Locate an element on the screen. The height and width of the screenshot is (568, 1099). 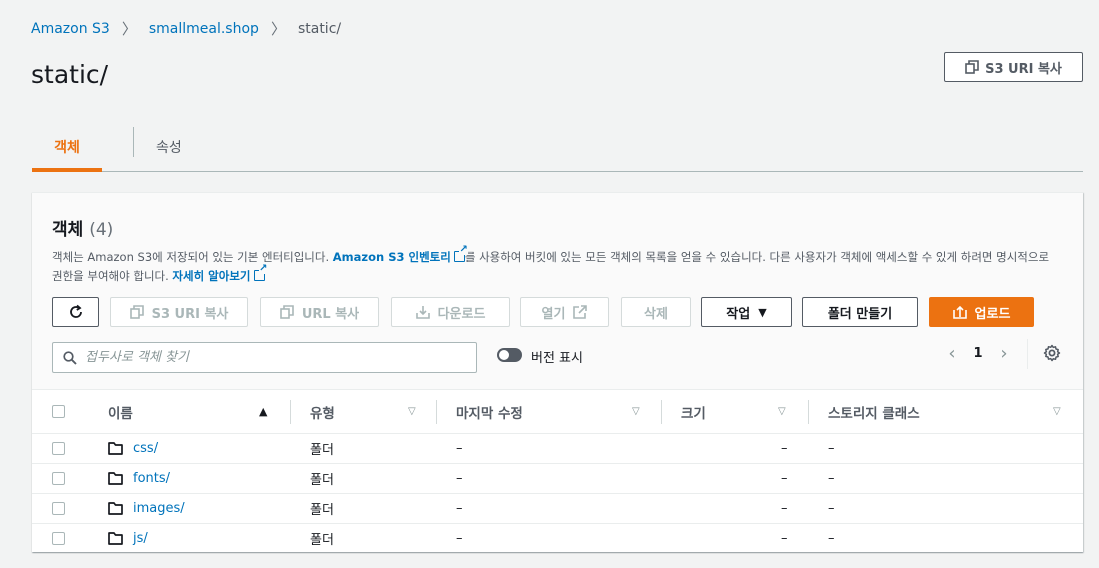
search-icon is located at coordinates (70, 357).